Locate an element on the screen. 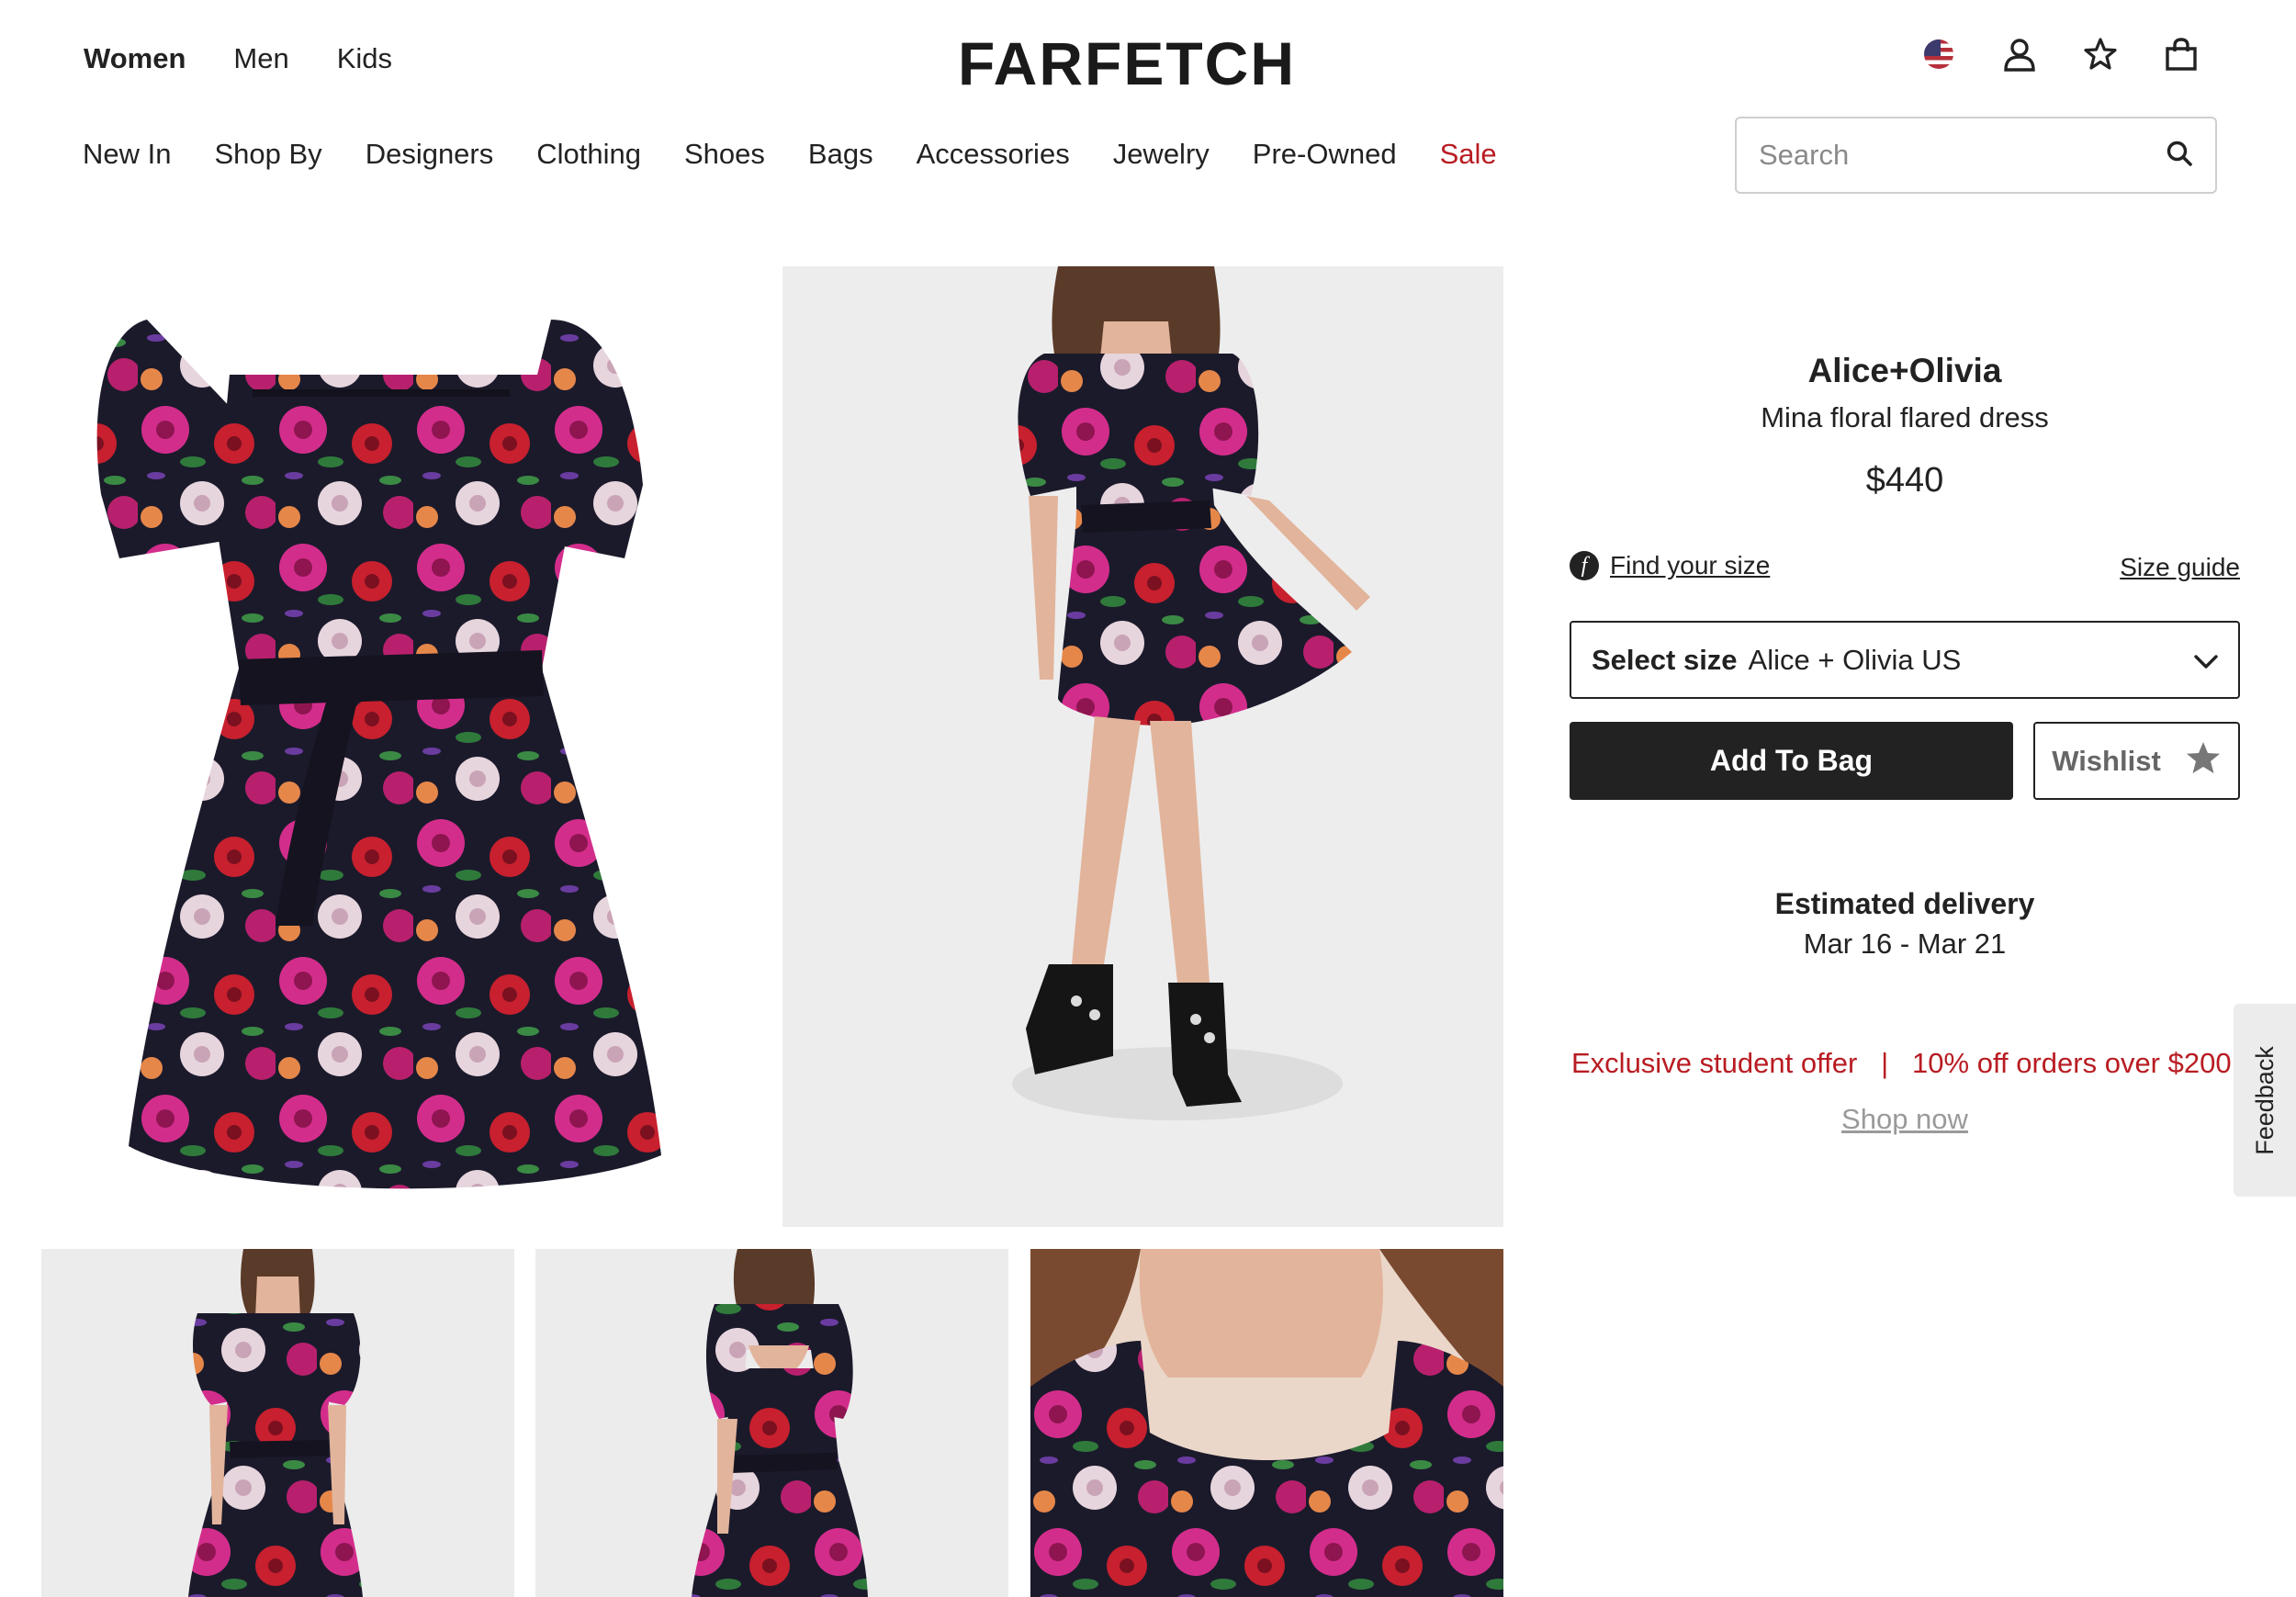 The image size is (2296, 1597). nav-pre-owned: Pre-Owned is located at coordinates (1325, 154).